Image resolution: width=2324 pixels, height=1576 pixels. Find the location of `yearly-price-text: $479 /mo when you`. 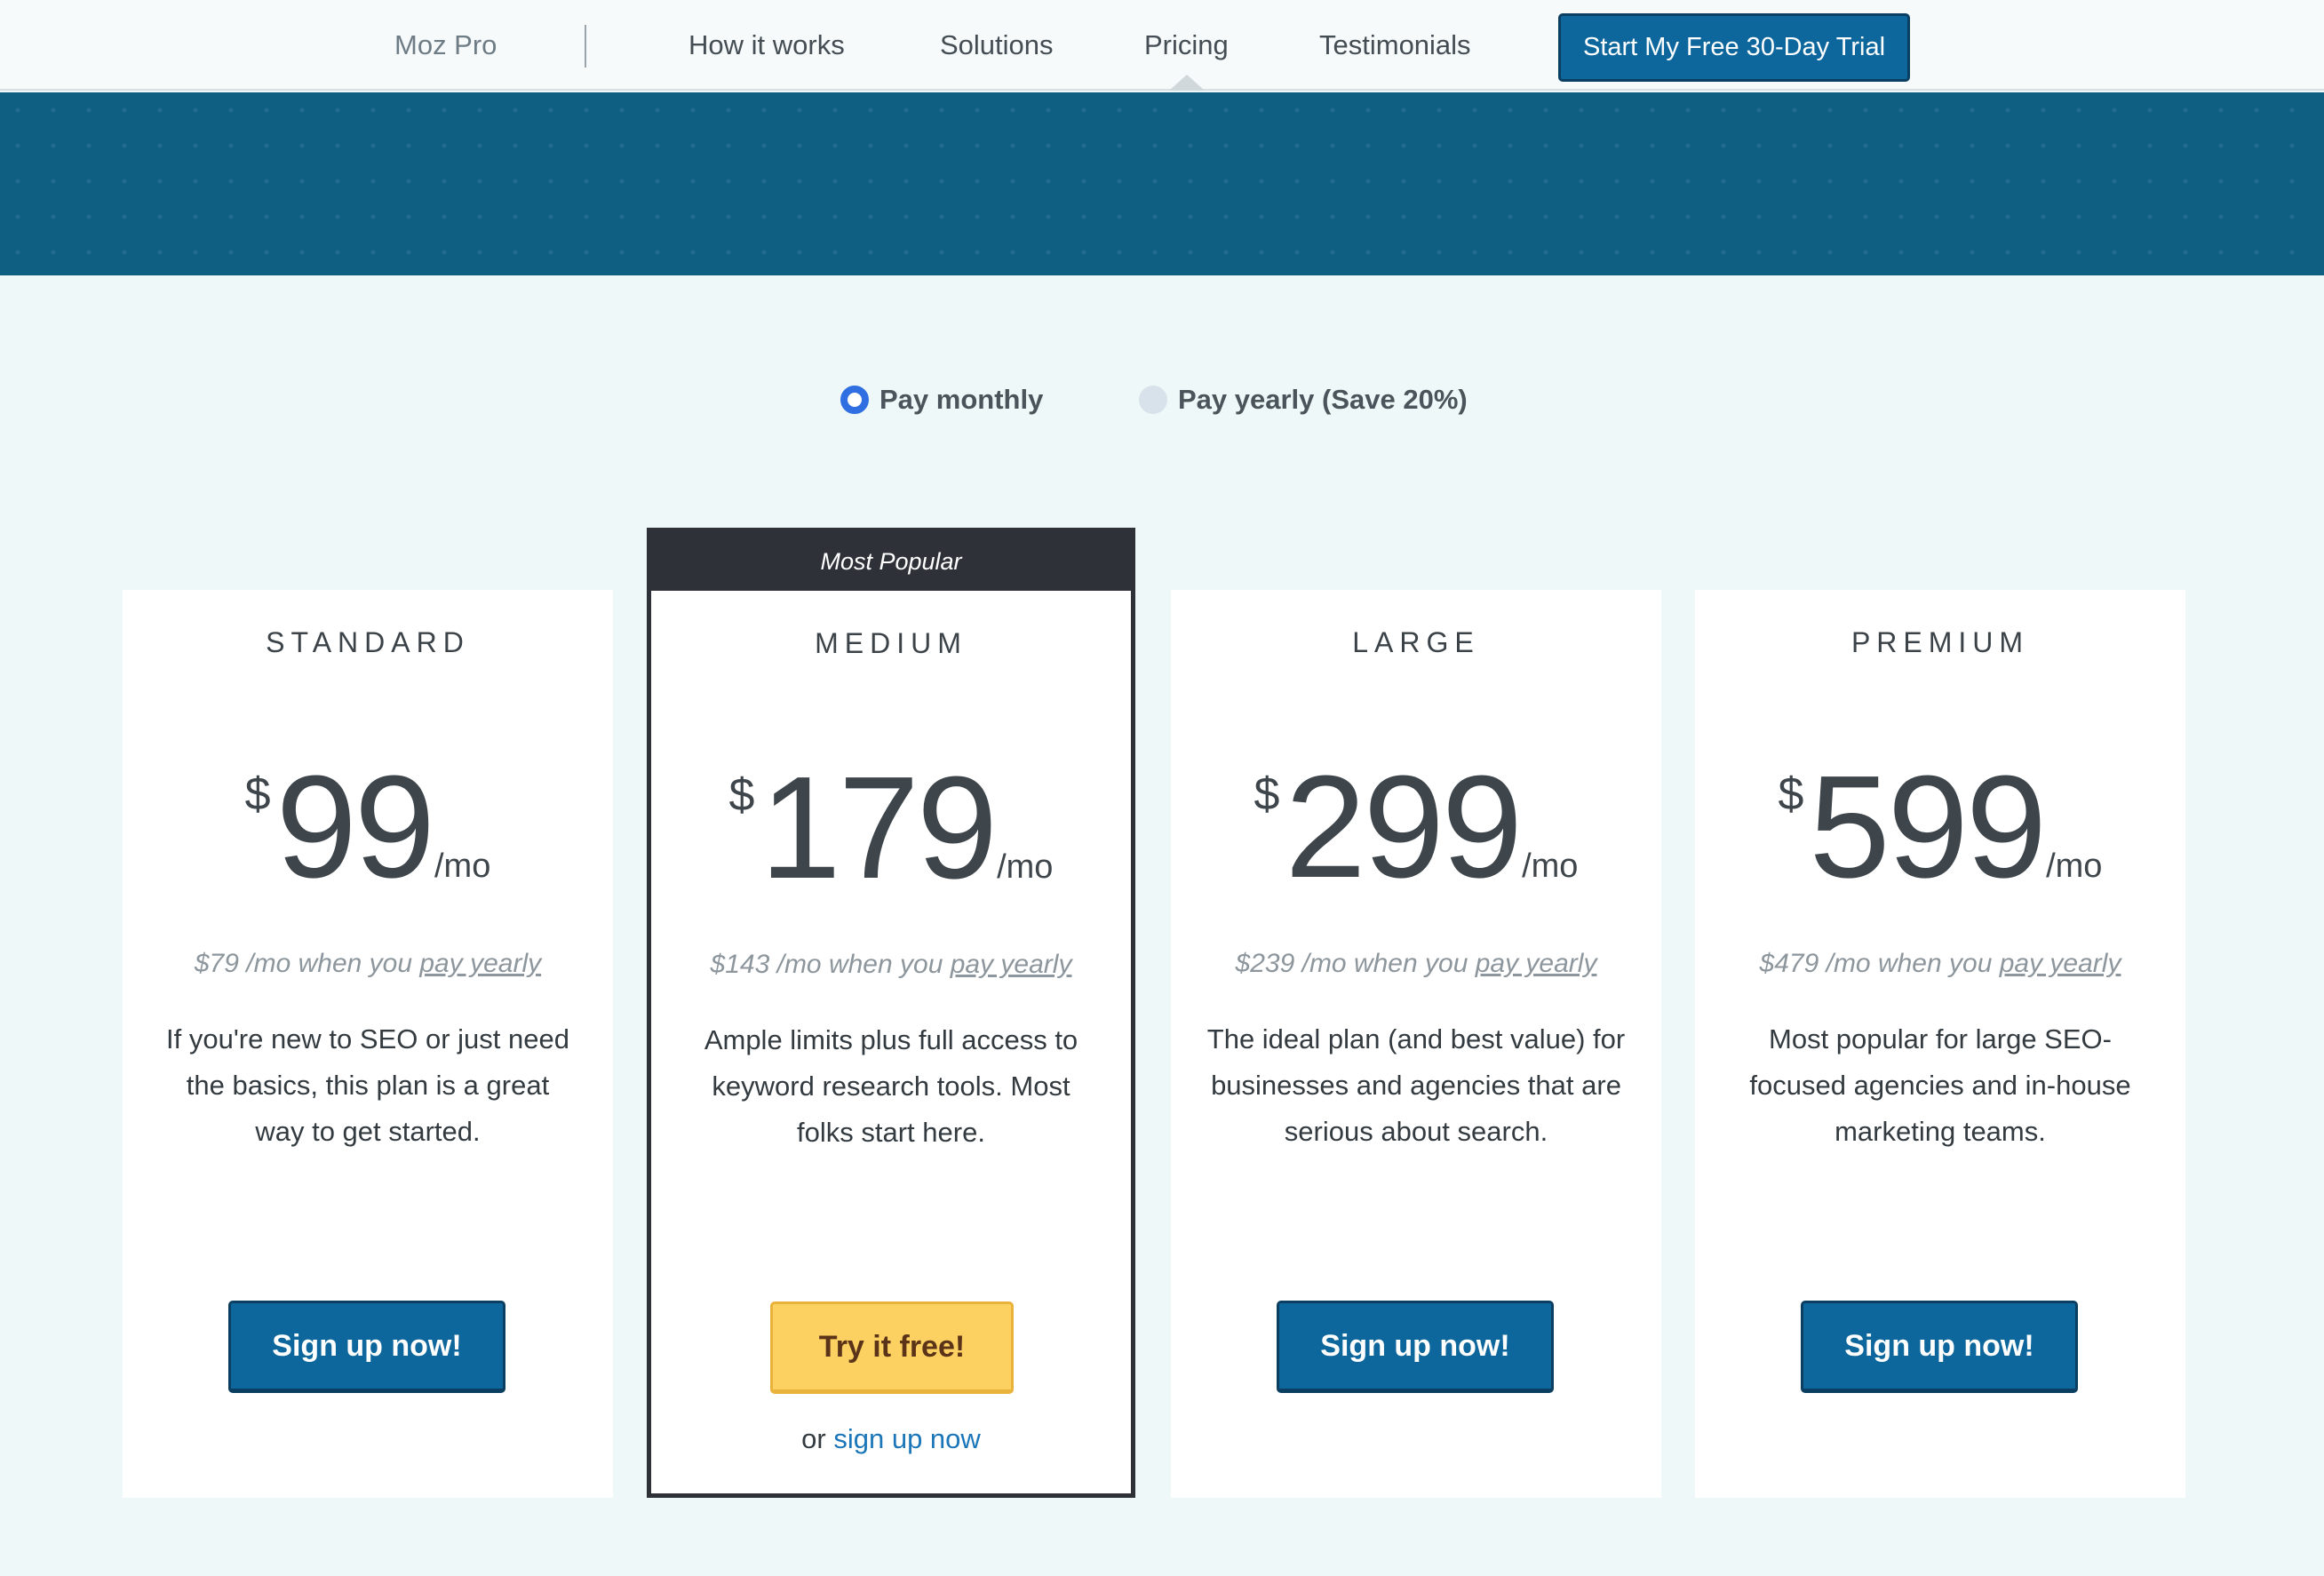

yearly-price-text: $479 /mo when you is located at coordinates (1879, 963).